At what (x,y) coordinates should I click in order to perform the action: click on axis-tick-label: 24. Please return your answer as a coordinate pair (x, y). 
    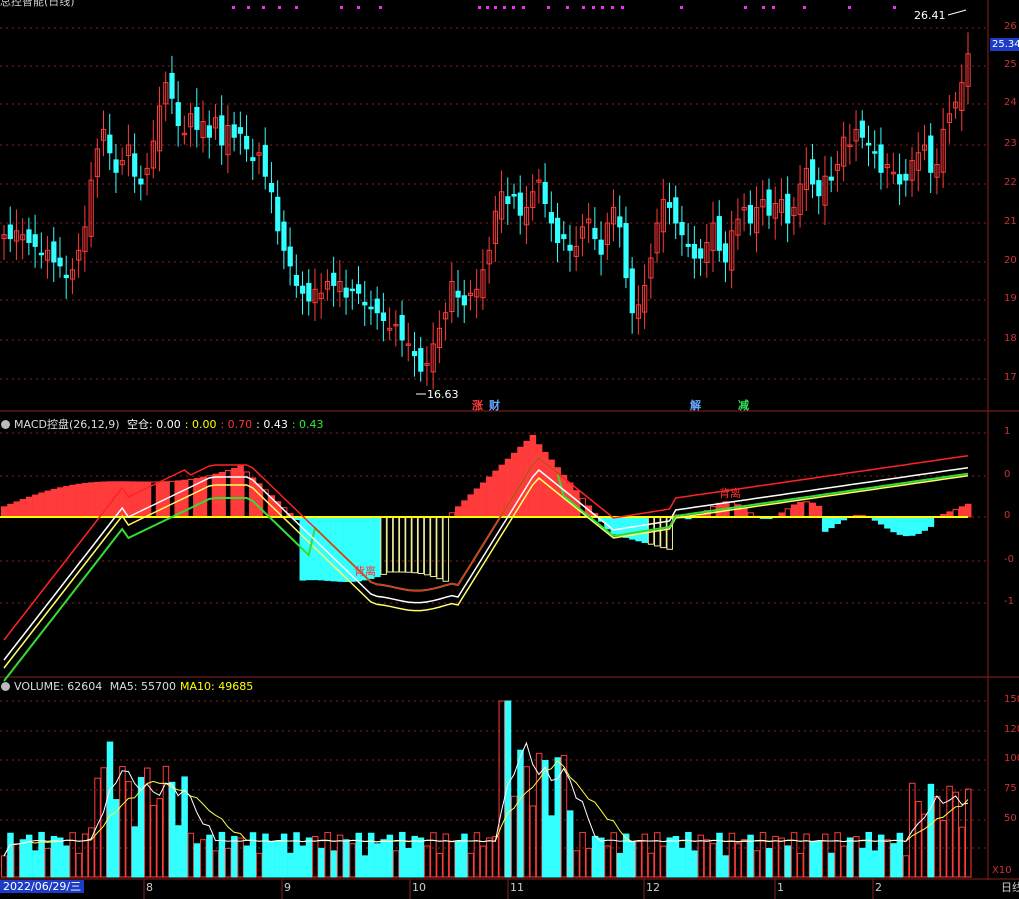
    Looking at the image, I should click on (1010, 102).